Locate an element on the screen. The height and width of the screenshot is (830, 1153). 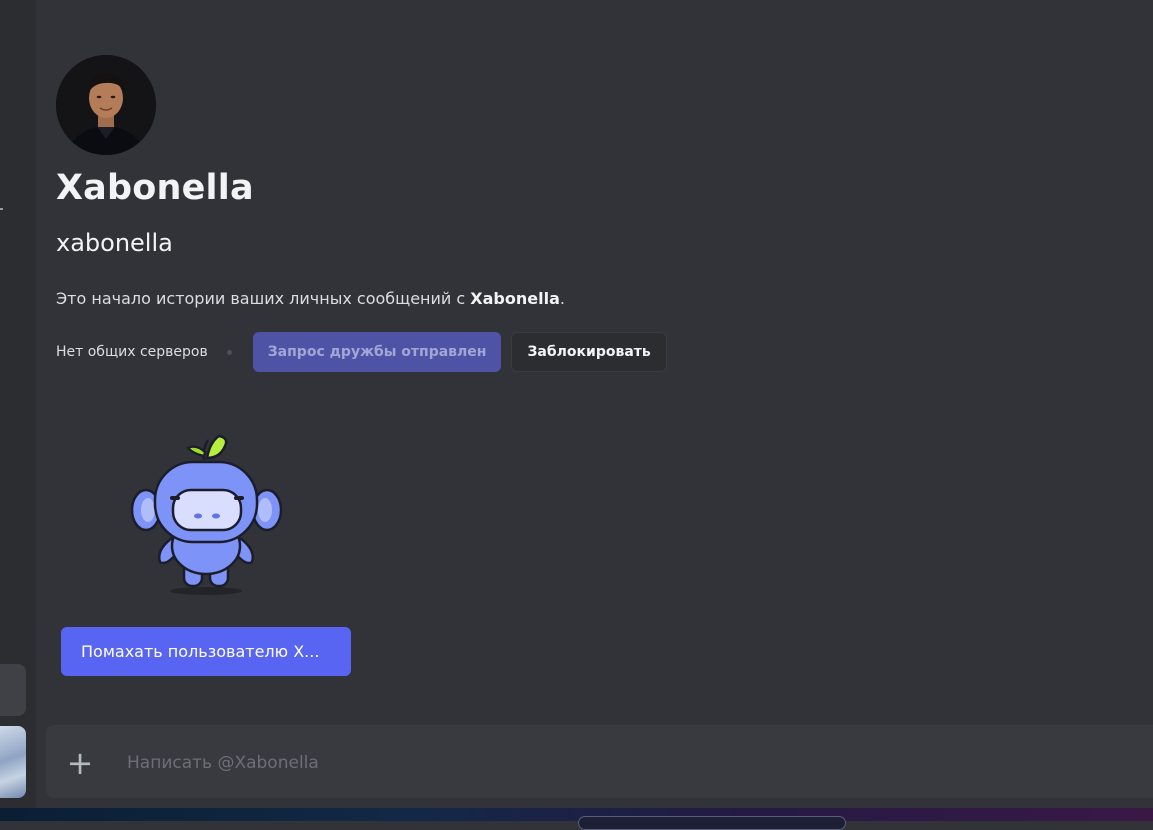
profile-display-name: Xabonella is located at coordinates (155, 188).